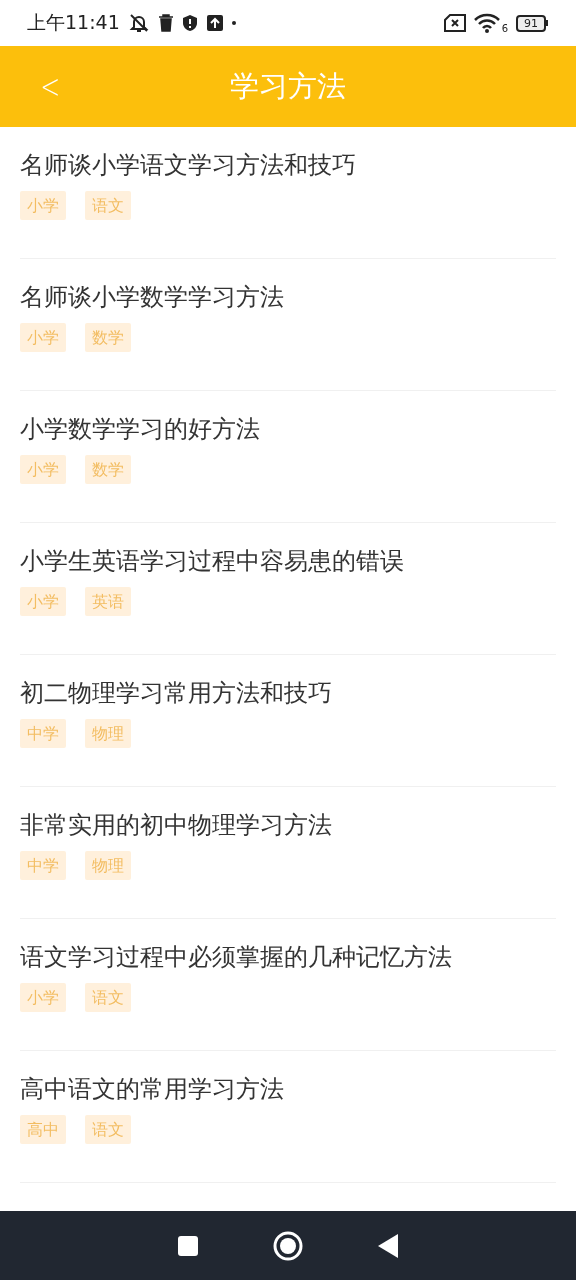 This screenshot has height=1280, width=576. Describe the element at coordinates (152, 1089) in the screenshot. I see `article-title: 高中语文的常用学习方法` at that location.